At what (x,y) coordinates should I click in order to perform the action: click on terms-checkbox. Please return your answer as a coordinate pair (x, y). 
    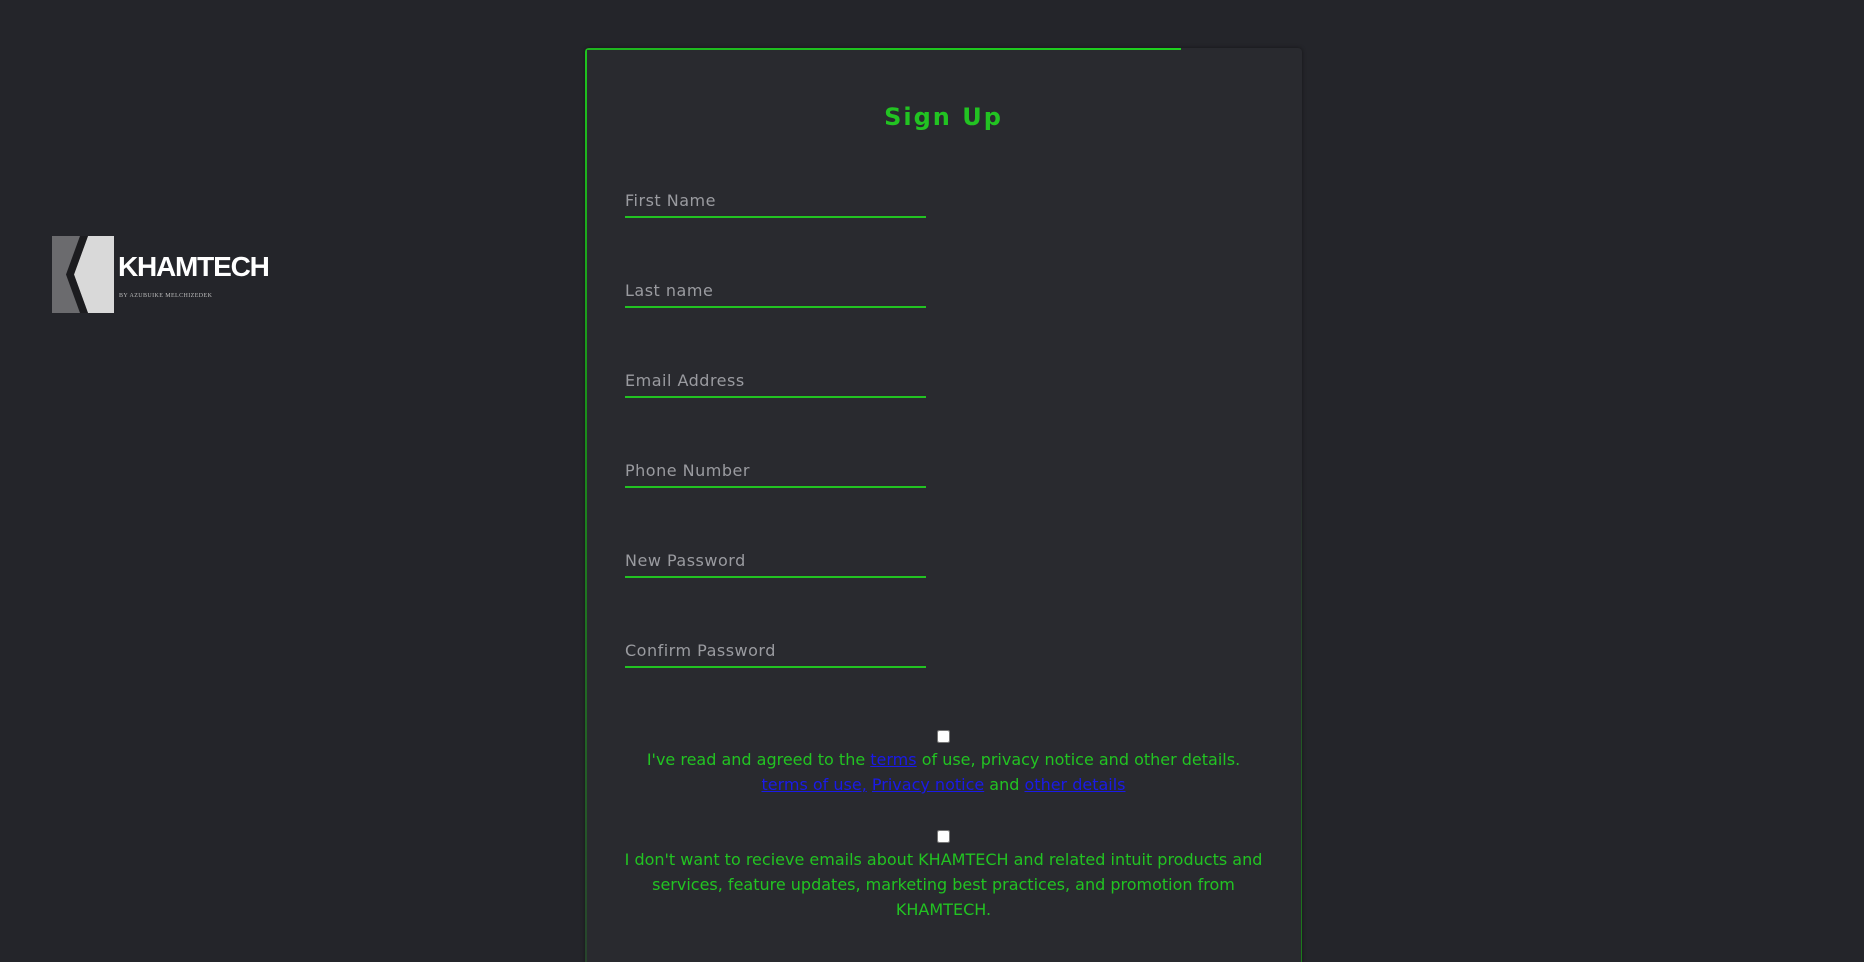
    Looking at the image, I should click on (943, 736).